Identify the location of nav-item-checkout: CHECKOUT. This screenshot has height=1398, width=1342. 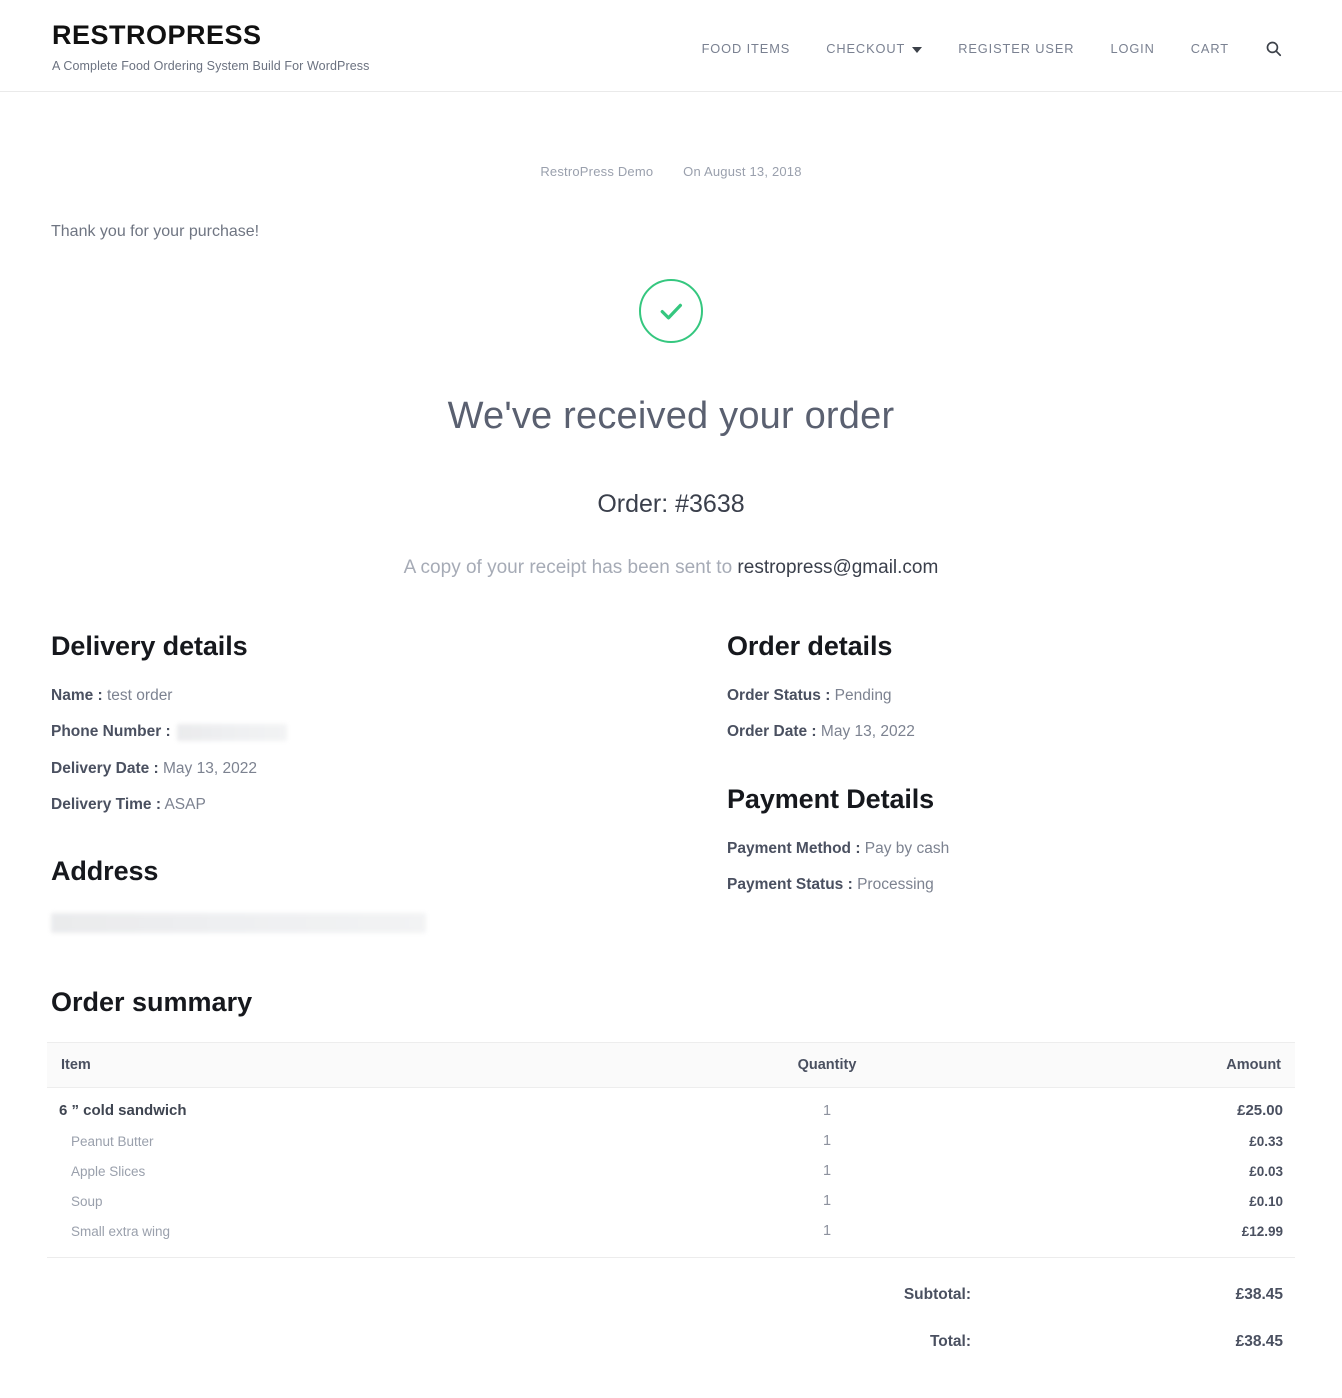
(874, 48).